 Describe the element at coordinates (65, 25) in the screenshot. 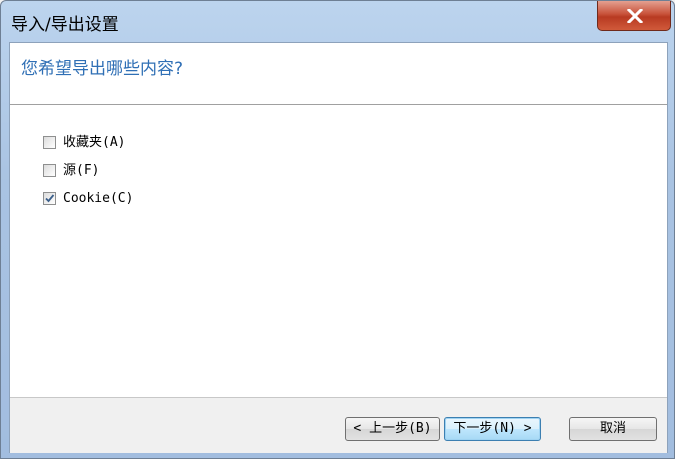

I see `window-title: 导入/导出设置` at that location.